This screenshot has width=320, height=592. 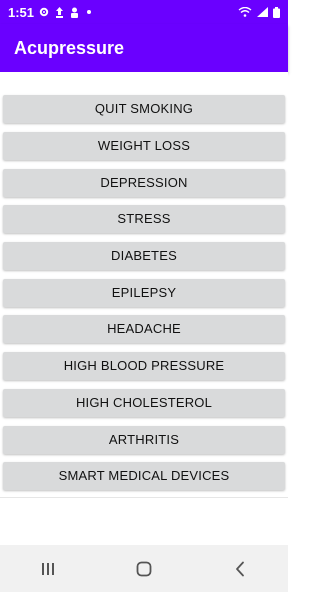 What do you see at coordinates (144, 146) in the screenshot?
I see `weight-loss-button: WEIGHT LOSS` at bounding box center [144, 146].